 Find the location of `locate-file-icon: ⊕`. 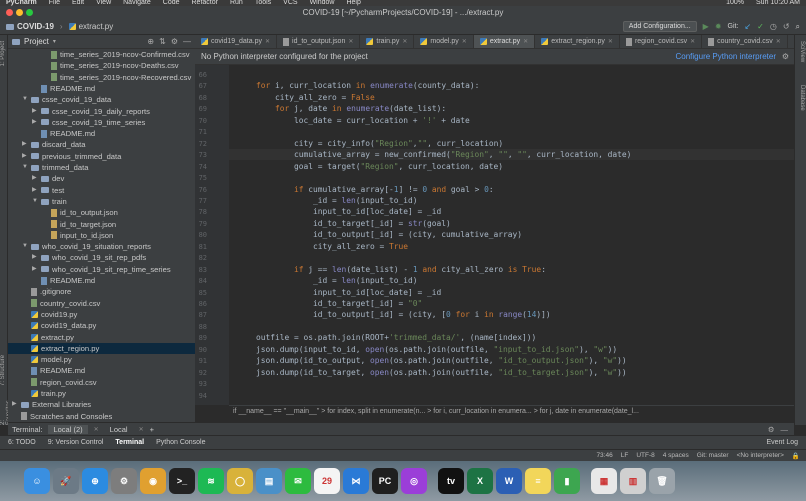

locate-file-icon: ⊕ is located at coordinates (150, 41).